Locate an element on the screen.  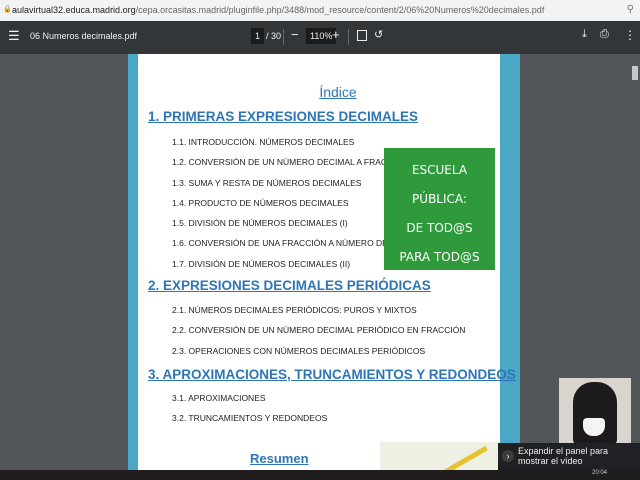
lock-icon: 🔒 is located at coordinates (7, 9).